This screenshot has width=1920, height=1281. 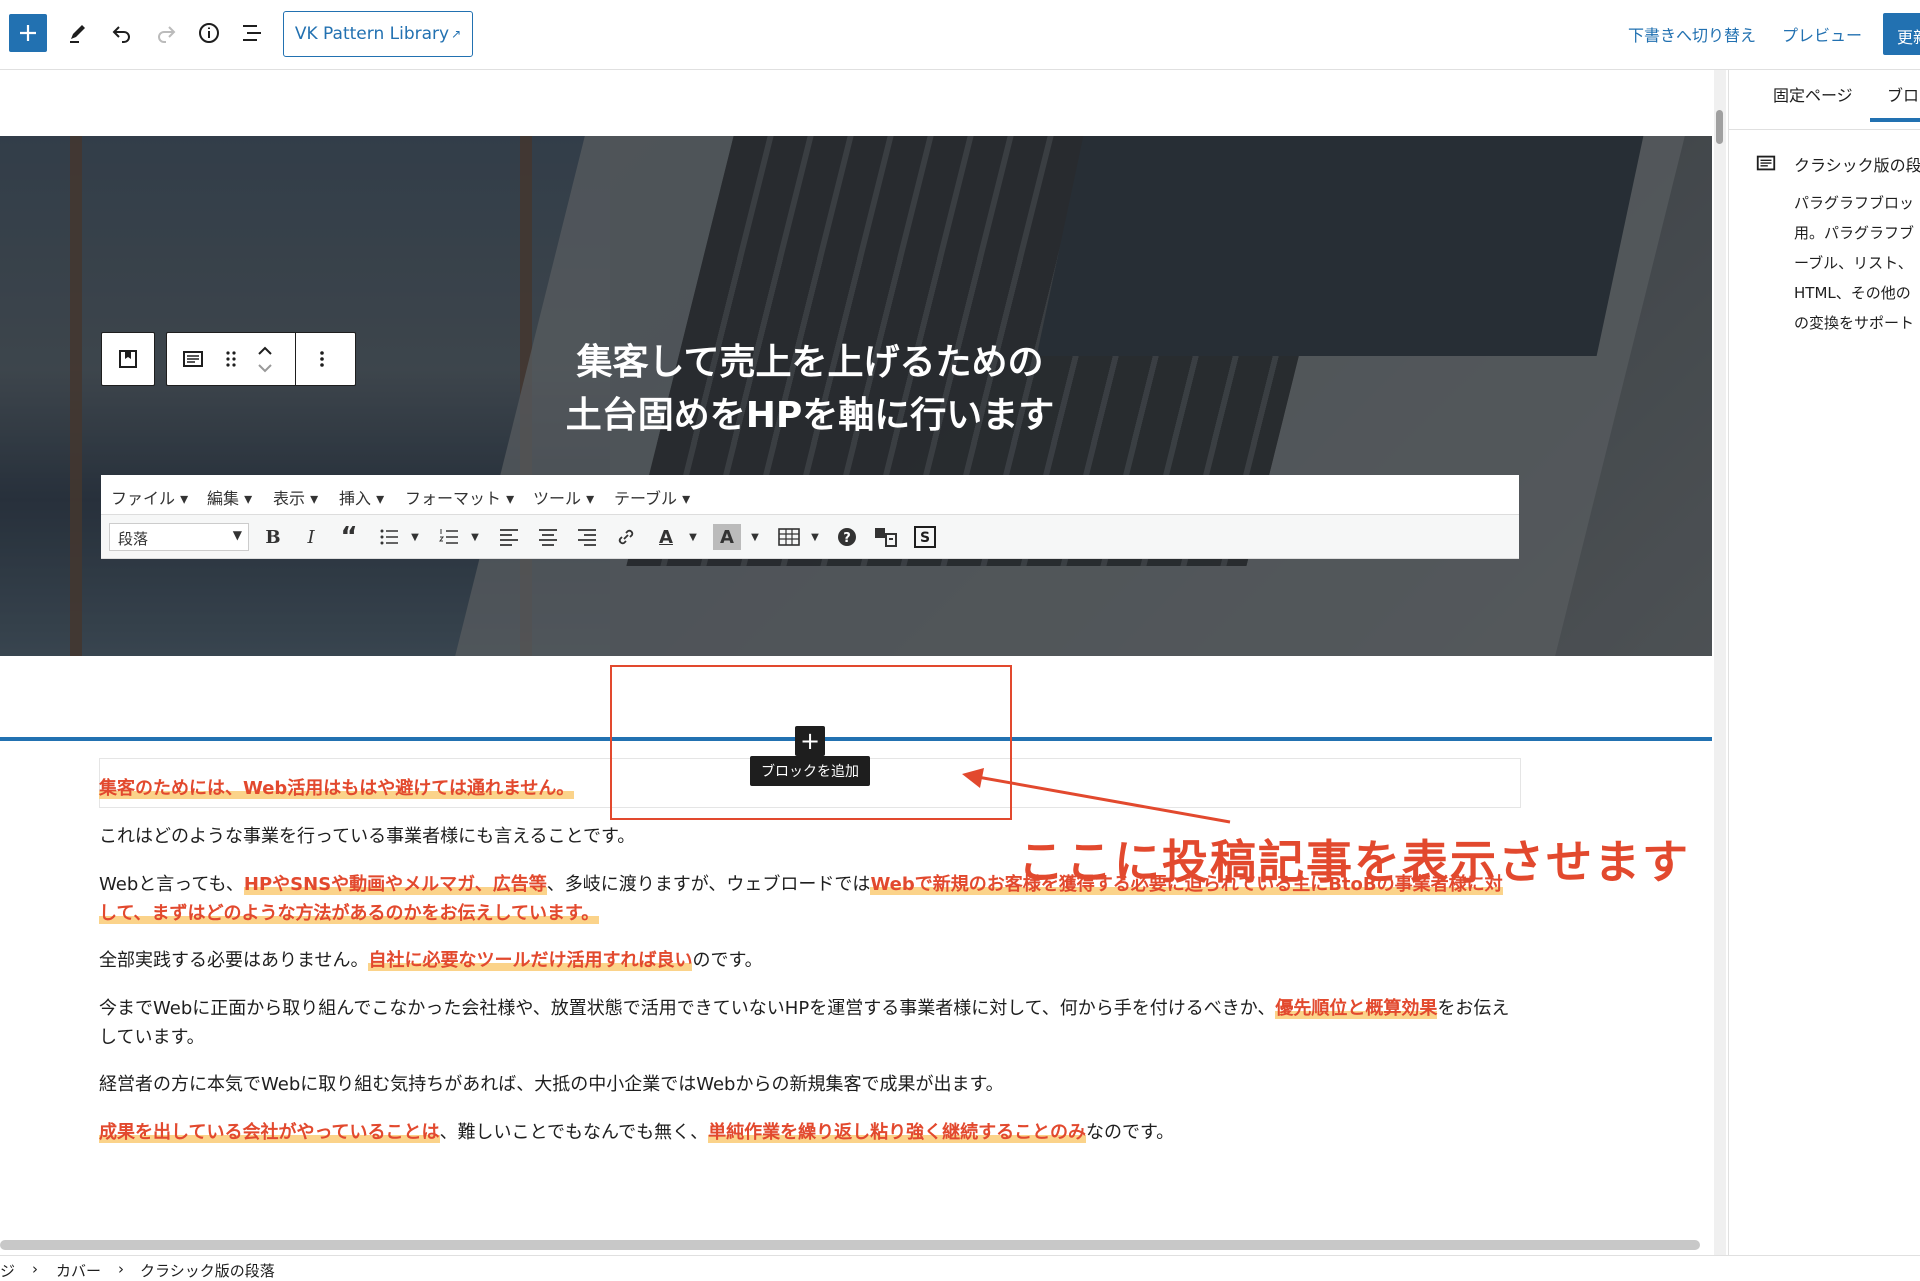 I want to click on help-icon: ?, so click(x=847, y=537).